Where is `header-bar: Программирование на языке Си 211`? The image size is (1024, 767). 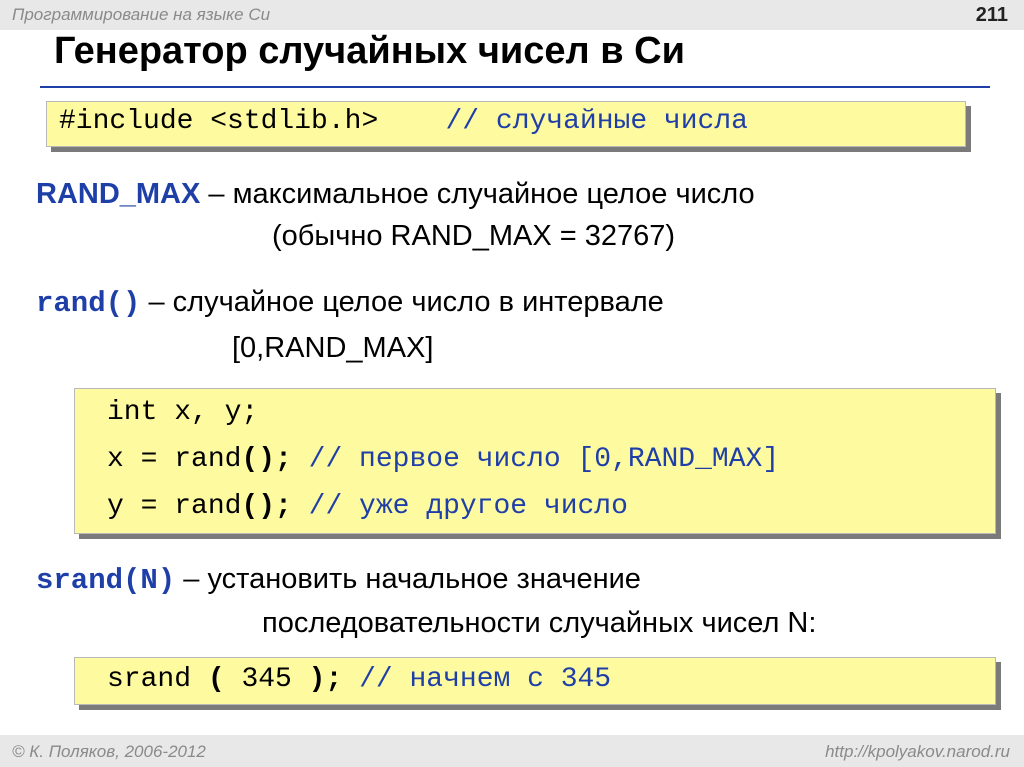
header-bar: Программирование на языке Си 211 is located at coordinates (512, 15).